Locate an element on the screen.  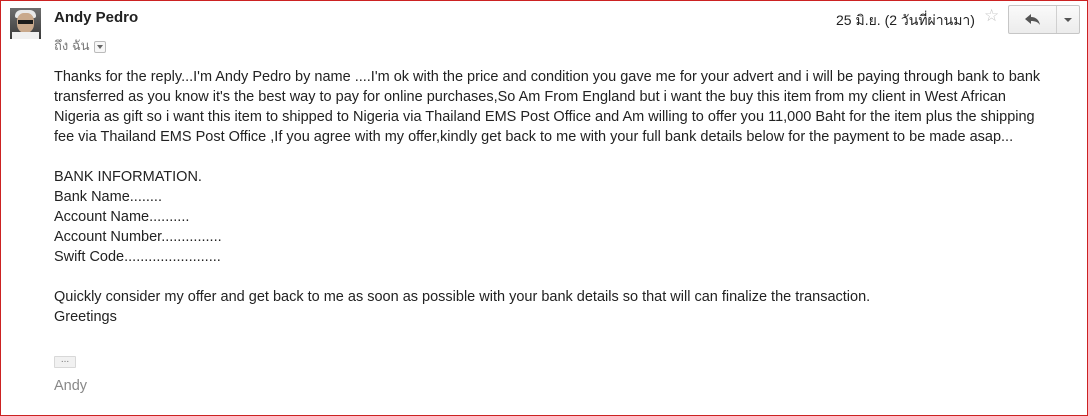
reply-button is located at coordinates (1033, 19).